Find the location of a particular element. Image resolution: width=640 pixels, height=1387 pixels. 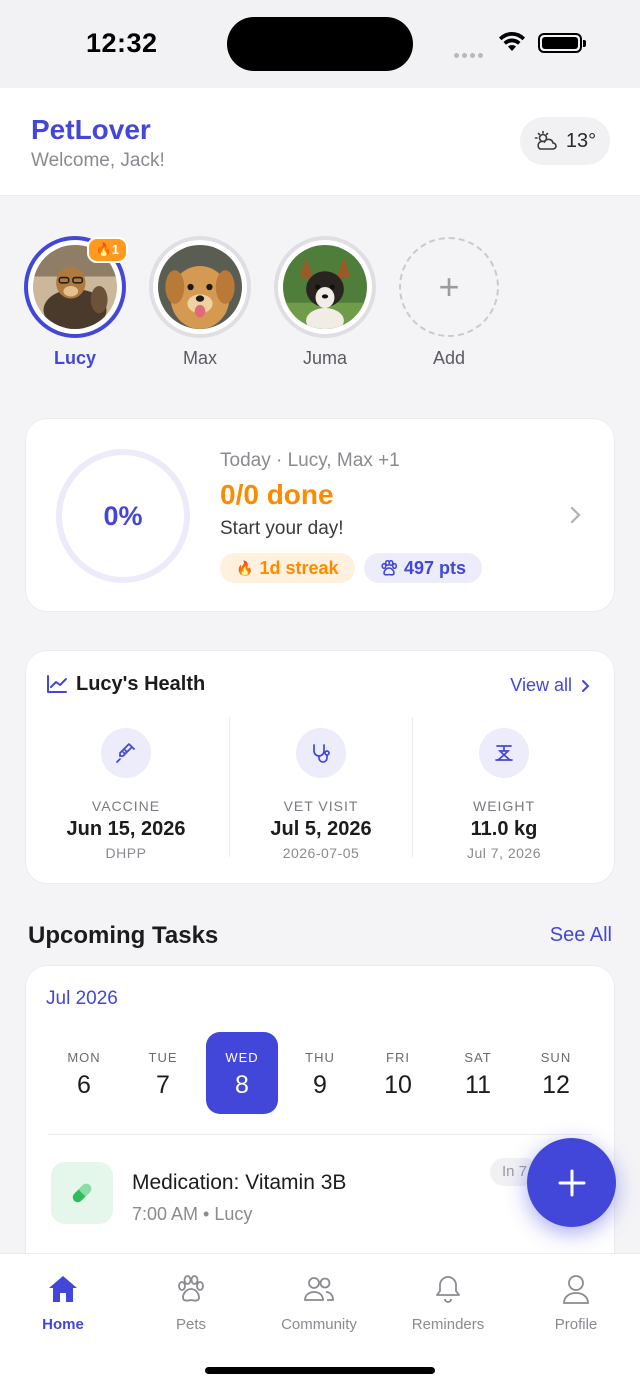

welcome-text: Welcome, Jack! is located at coordinates (98, 160).